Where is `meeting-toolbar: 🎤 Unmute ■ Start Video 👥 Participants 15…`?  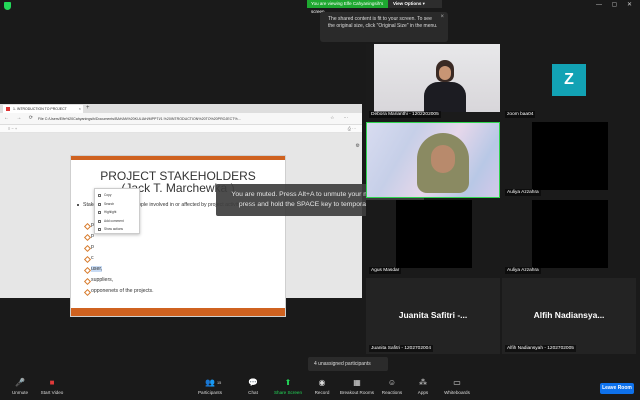
meeting-toolbar: 🎤 Unmute ■ Start Video 👥 Participants 15… is located at coordinates (320, 387).